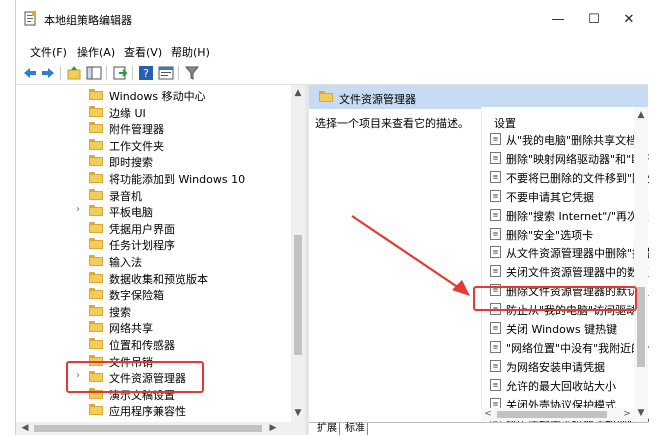  What do you see at coordinates (577, 178) in the screenshot?
I see `setting-label: 不要将已删除的文件移到"回收站` at bounding box center [577, 178].